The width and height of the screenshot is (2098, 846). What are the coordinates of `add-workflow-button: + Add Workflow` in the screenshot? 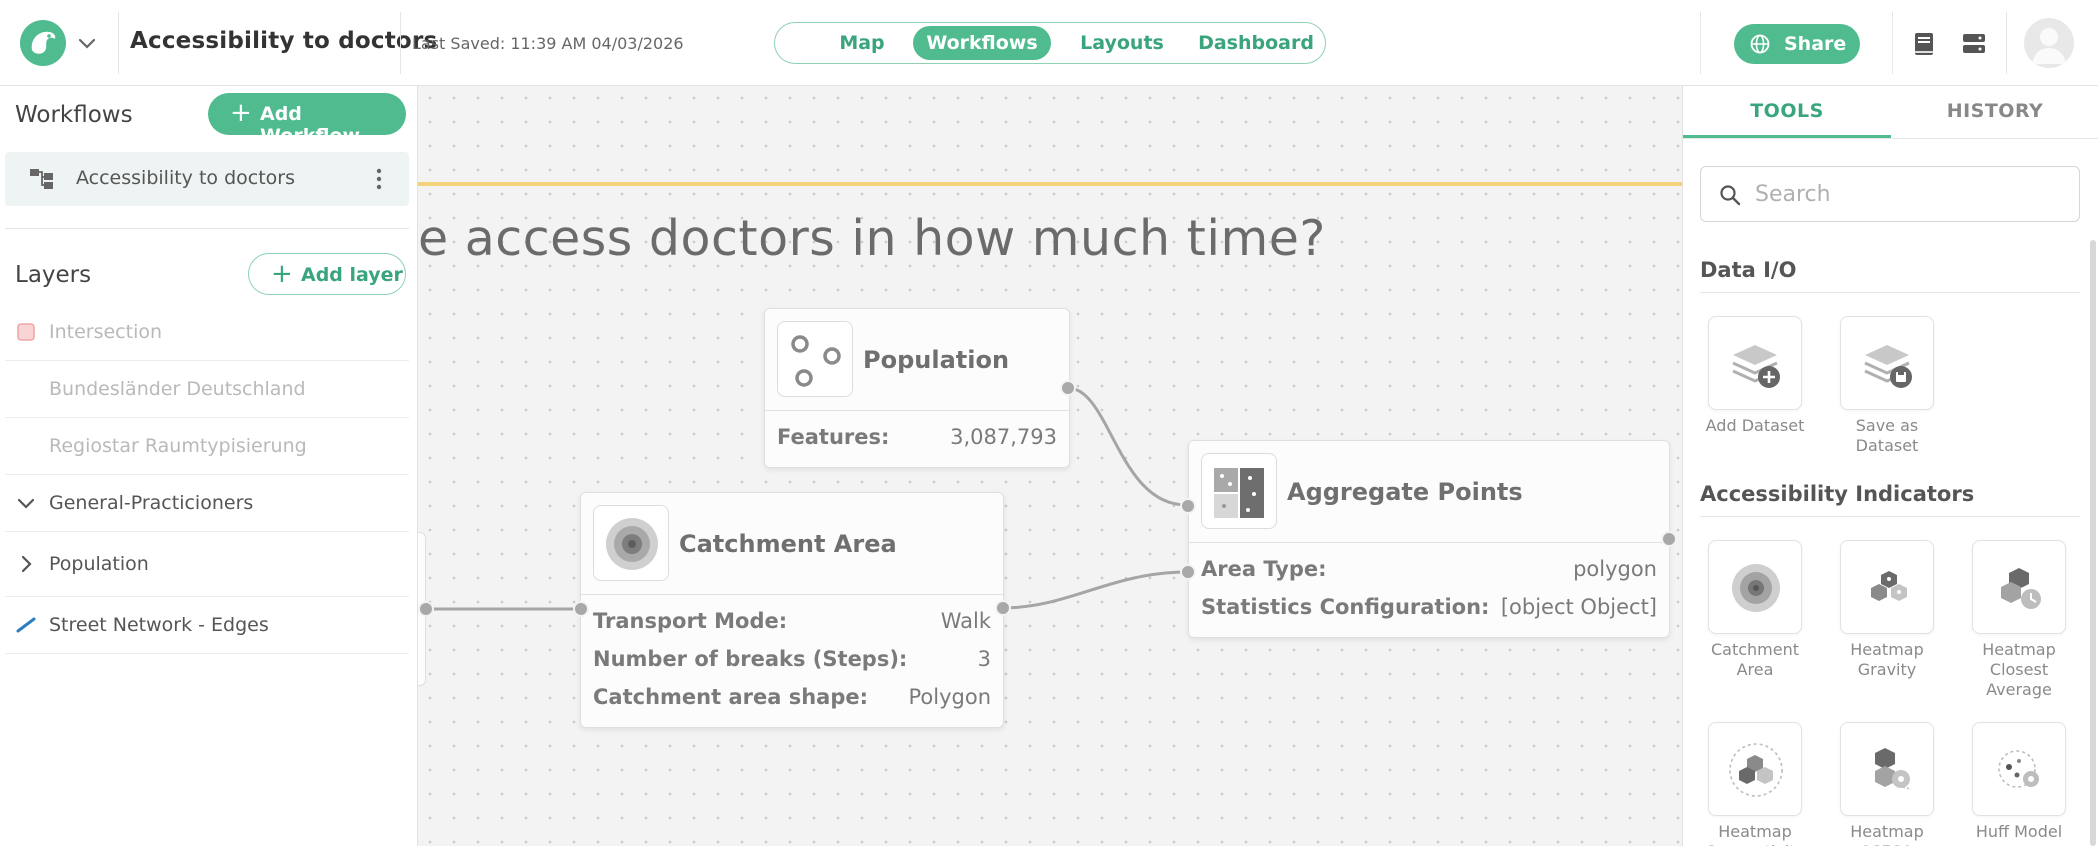 It's located at (307, 120).